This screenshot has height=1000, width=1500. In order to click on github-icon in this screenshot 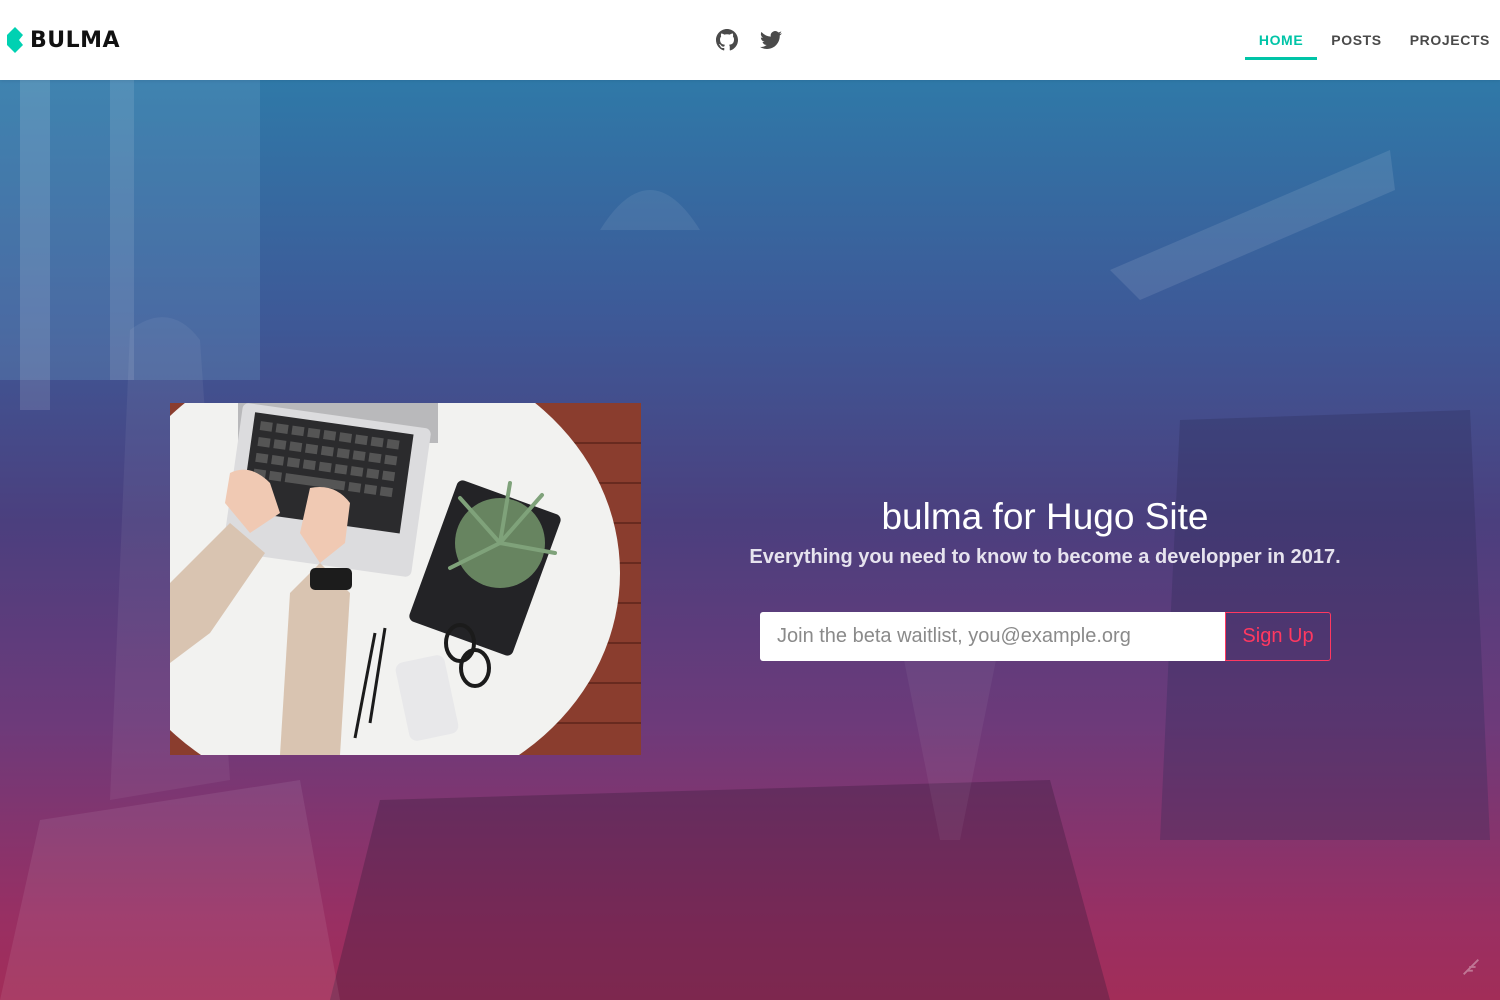, I will do `click(727, 40)`.